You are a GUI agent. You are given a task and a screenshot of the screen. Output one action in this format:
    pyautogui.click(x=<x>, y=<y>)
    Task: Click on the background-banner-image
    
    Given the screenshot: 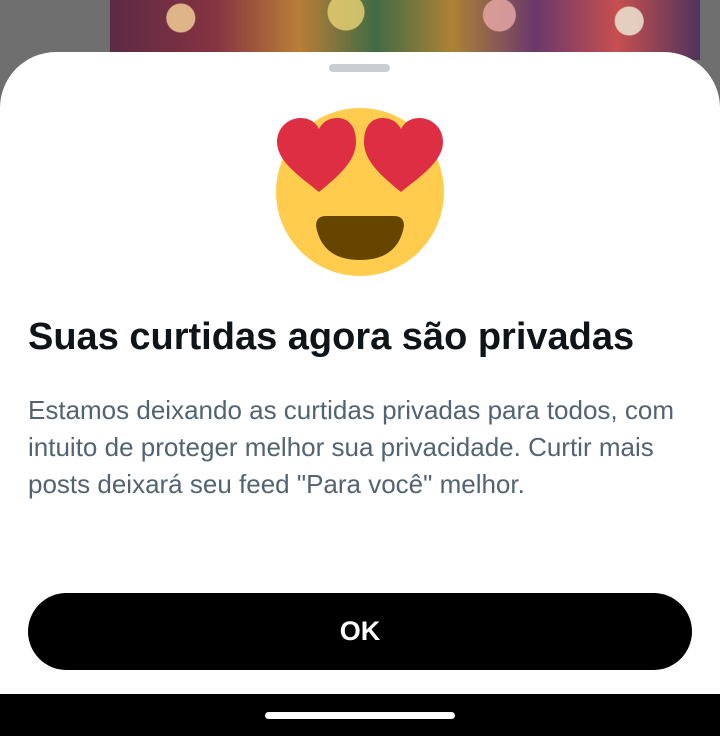 What is the action you would take?
    pyautogui.click(x=405, y=30)
    